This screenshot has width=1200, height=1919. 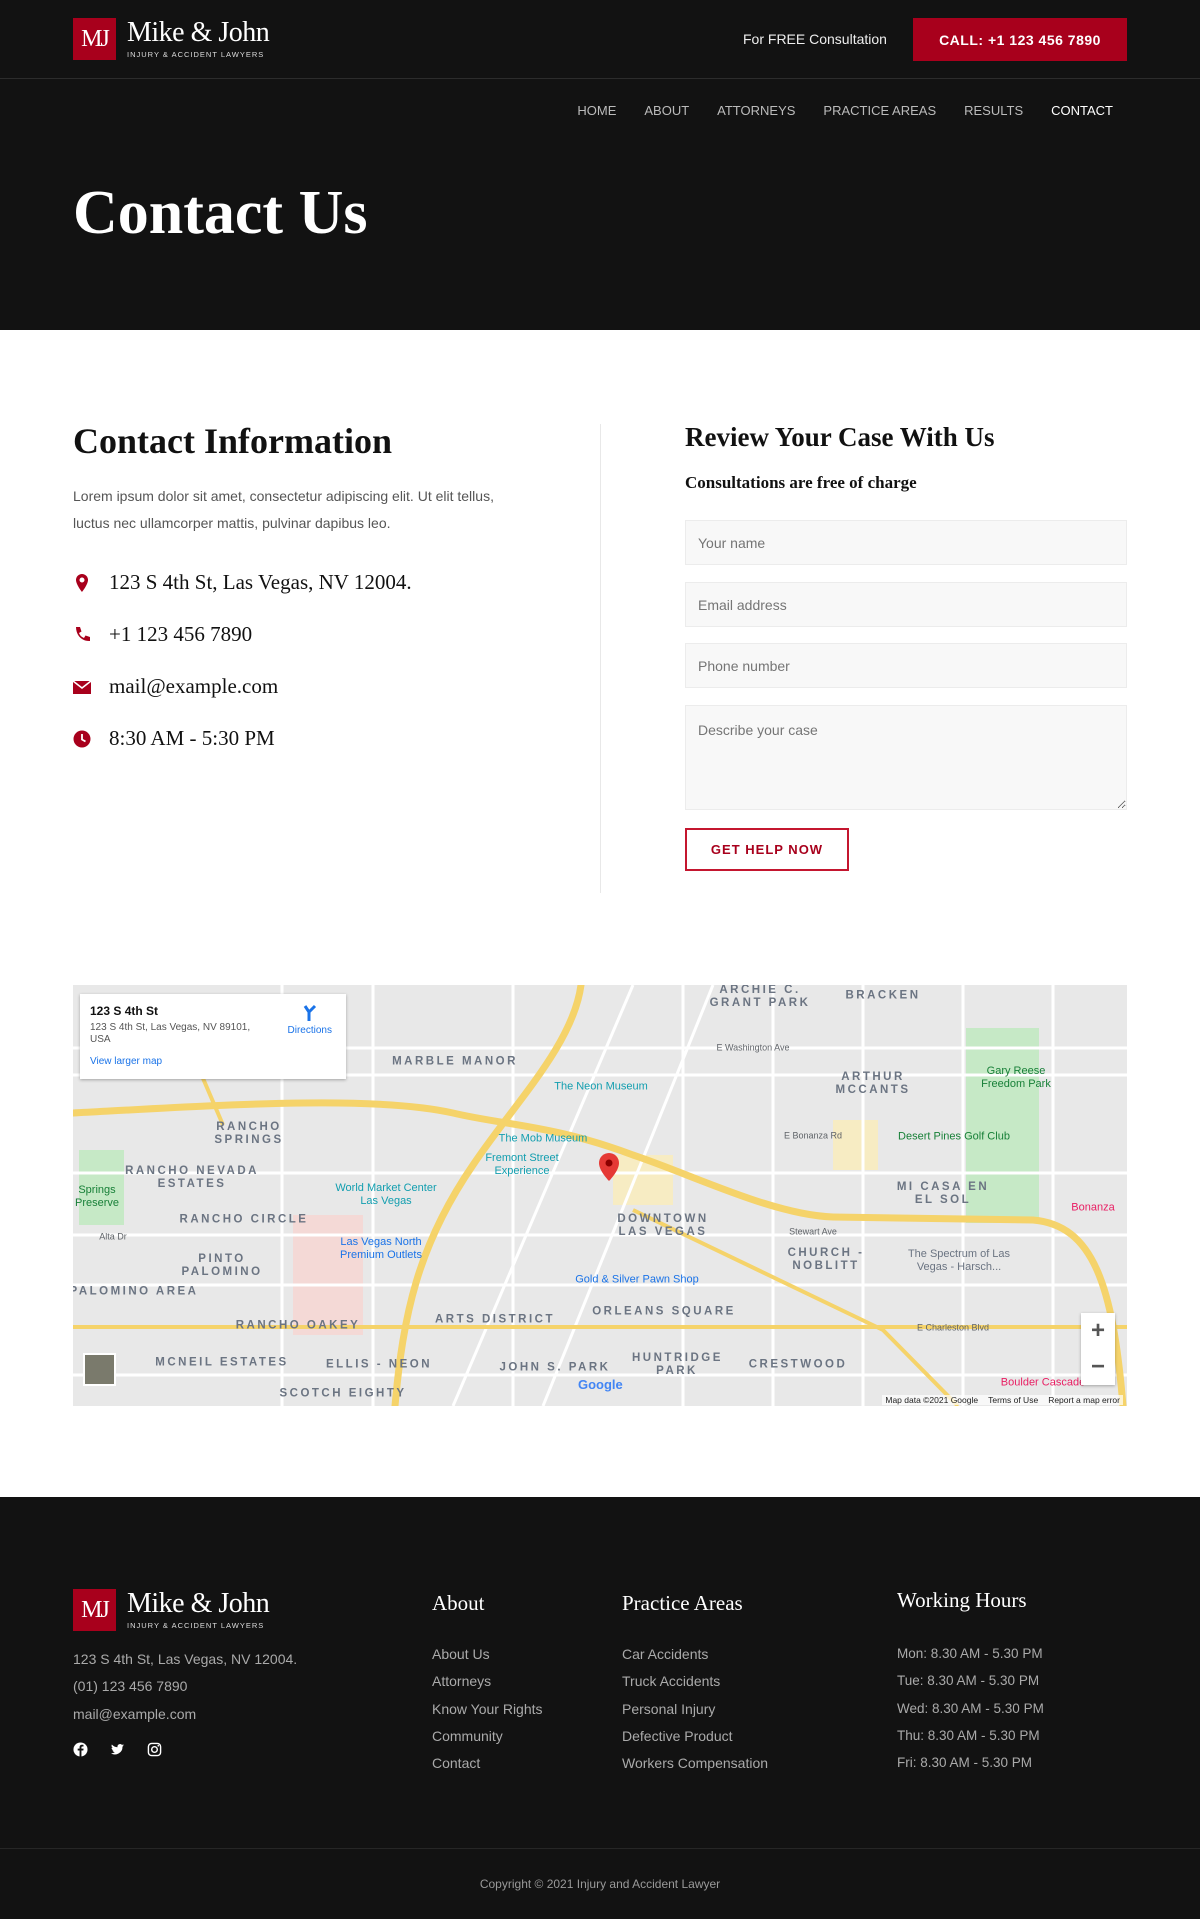 I want to click on map-label: Boulder Cascade, so click(x=1043, y=1382).